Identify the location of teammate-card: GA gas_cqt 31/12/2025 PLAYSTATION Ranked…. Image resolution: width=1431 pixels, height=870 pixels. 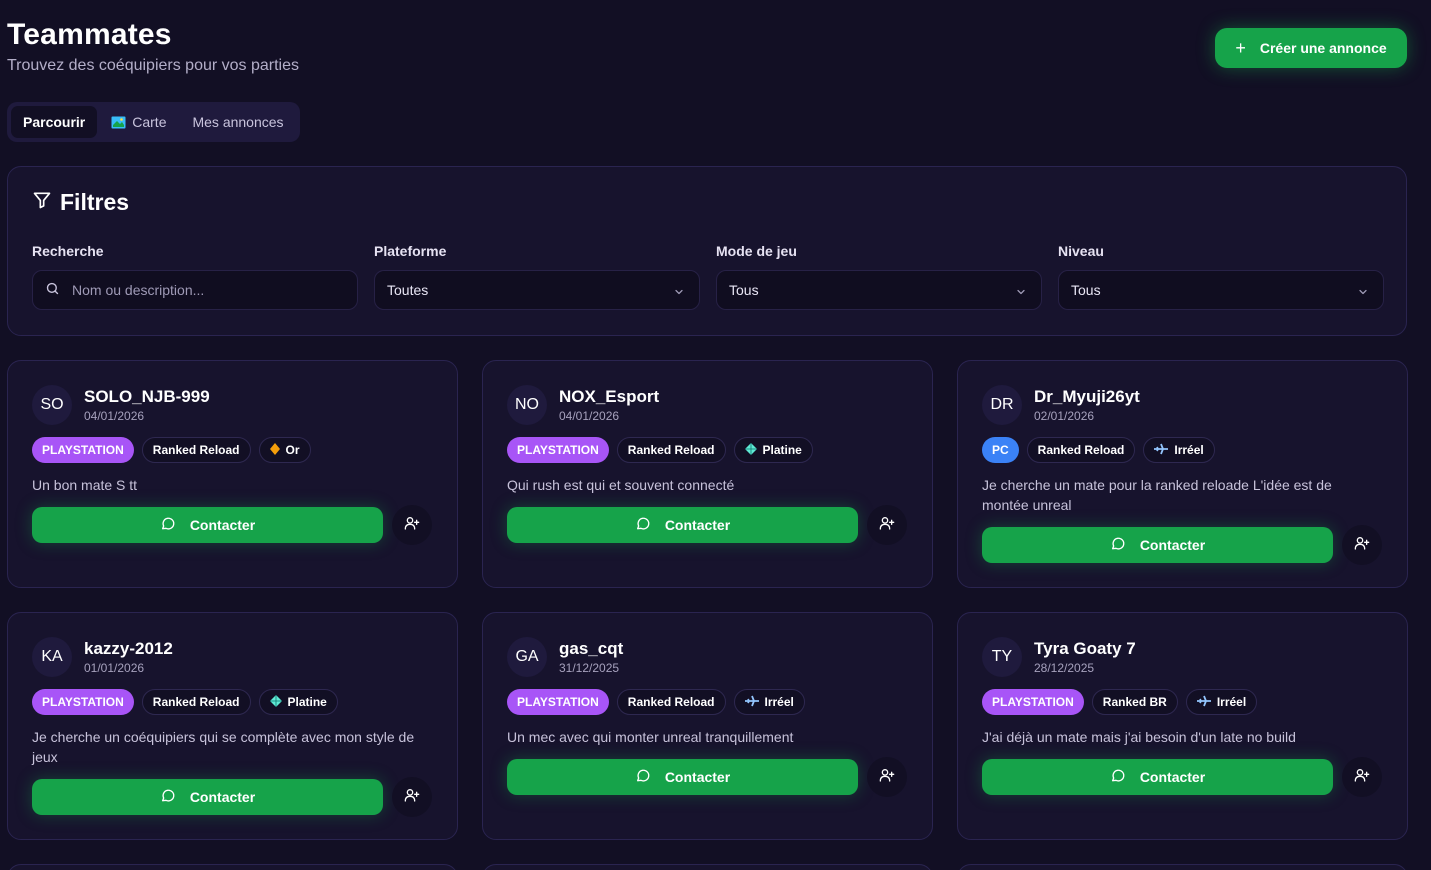
(707, 726).